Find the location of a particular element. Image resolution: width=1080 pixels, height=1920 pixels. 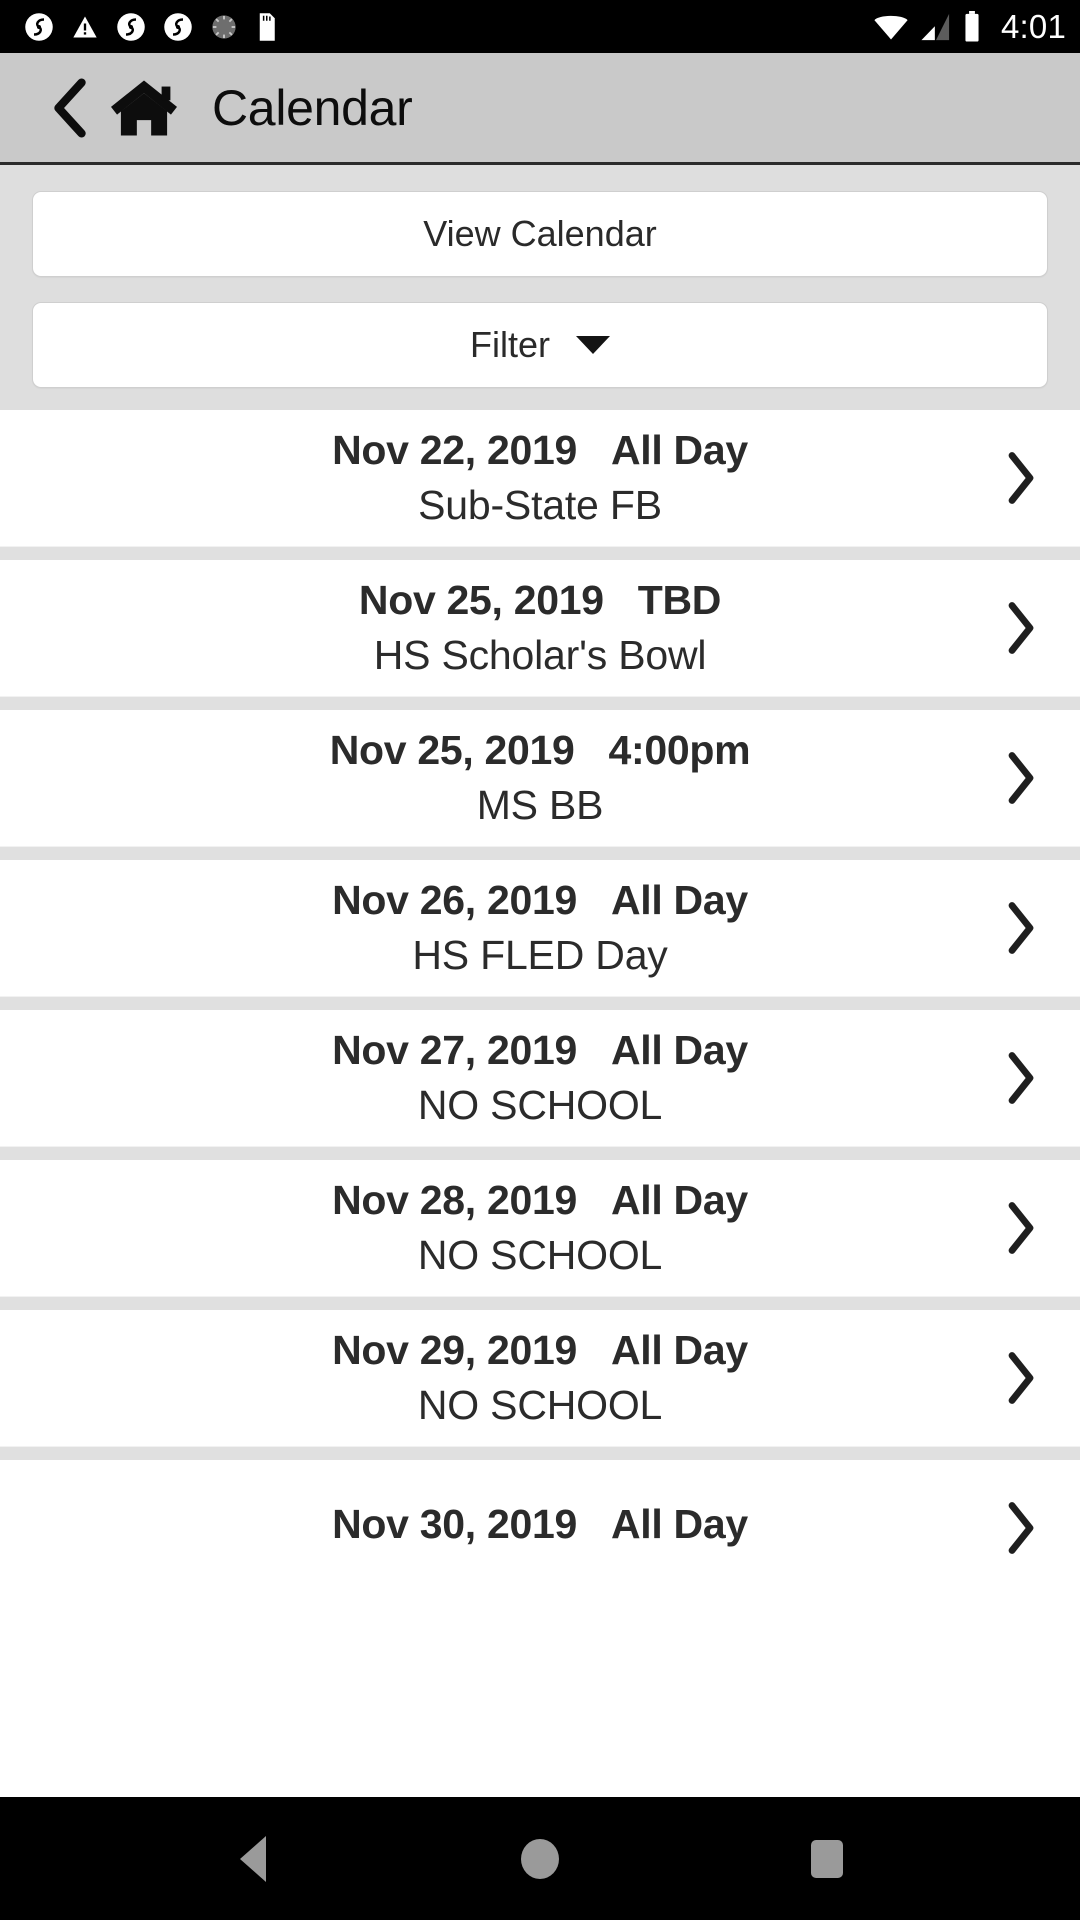

home-button is located at coordinates (144, 108).